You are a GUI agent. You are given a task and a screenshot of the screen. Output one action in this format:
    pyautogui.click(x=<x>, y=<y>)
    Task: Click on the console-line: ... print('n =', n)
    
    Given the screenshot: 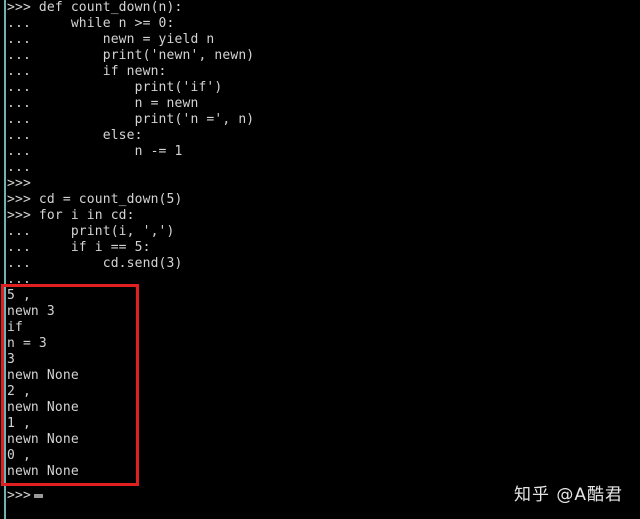 What is the action you would take?
    pyautogui.click(x=131, y=119)
    